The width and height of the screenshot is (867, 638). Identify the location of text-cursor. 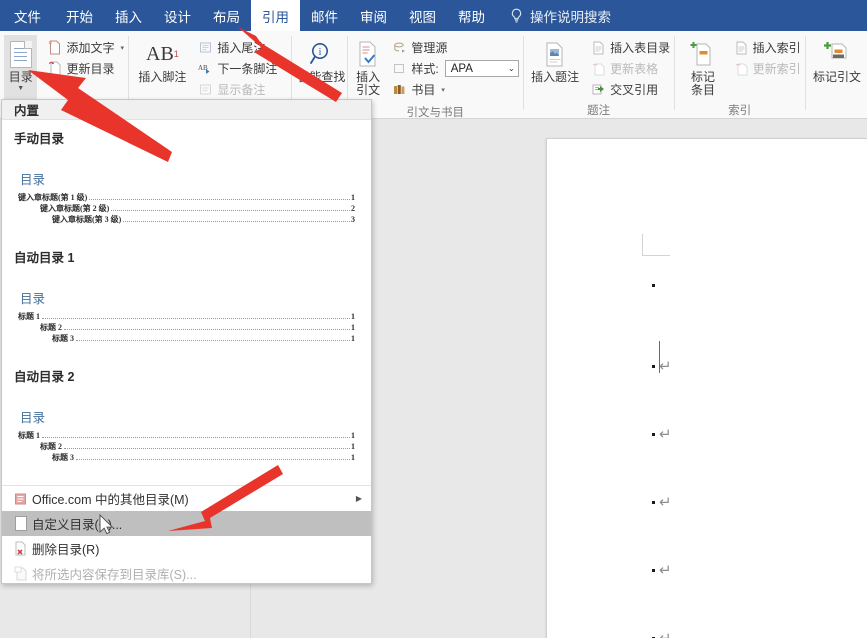
(659, 357).